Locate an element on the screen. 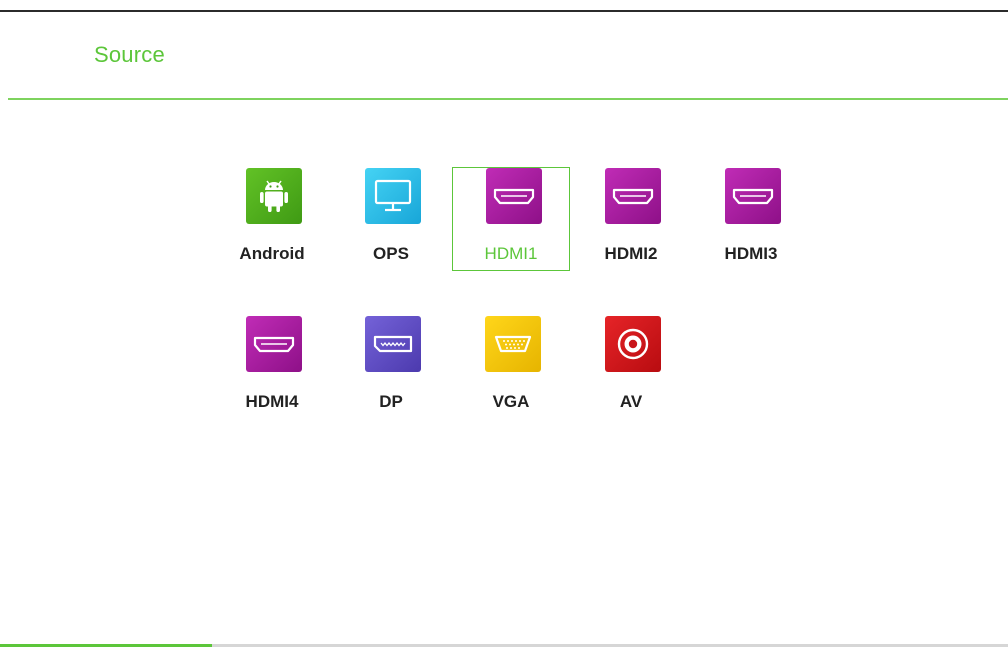 The width and height of the screenshot is (1008, 648). source-tile-dp: DP is located at coordinates (391, 368).